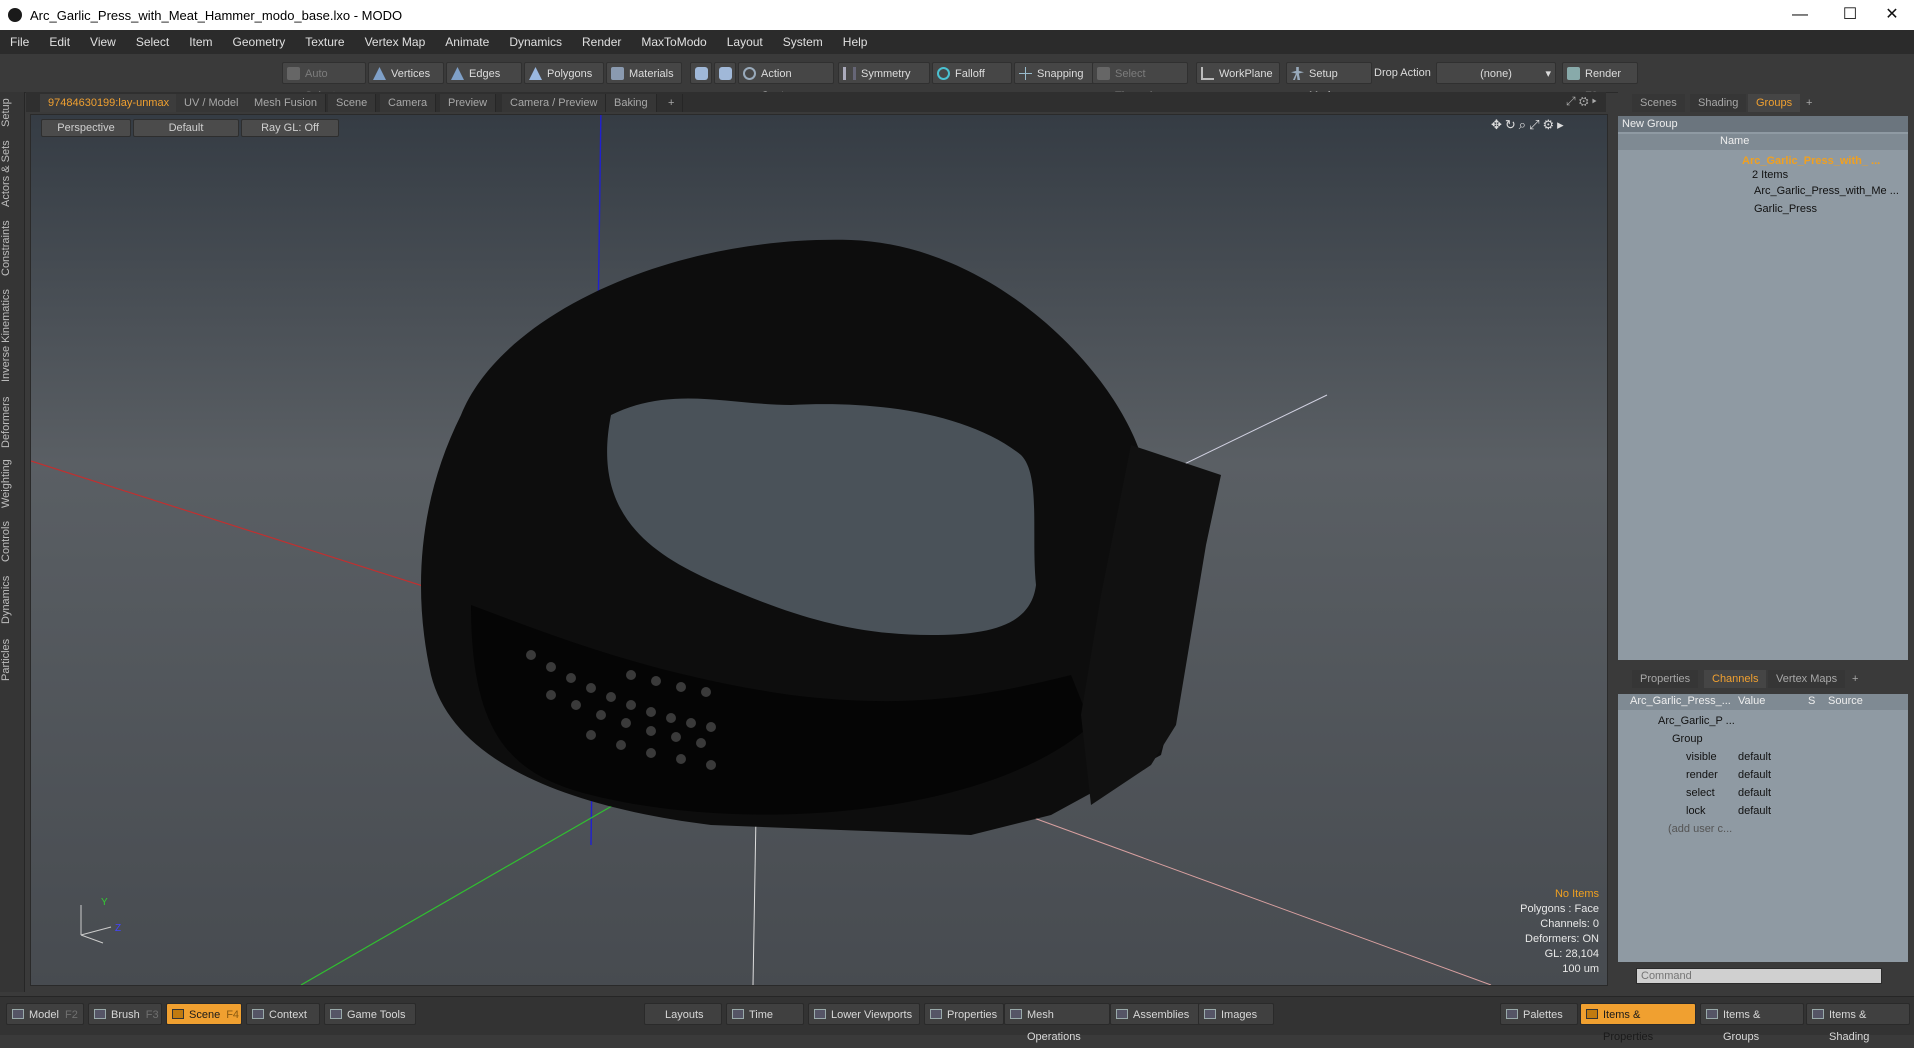 The width and height of the screenshot is (1914, 1048). I want to click on brush-button: Brush F3, so click(125, 1014).